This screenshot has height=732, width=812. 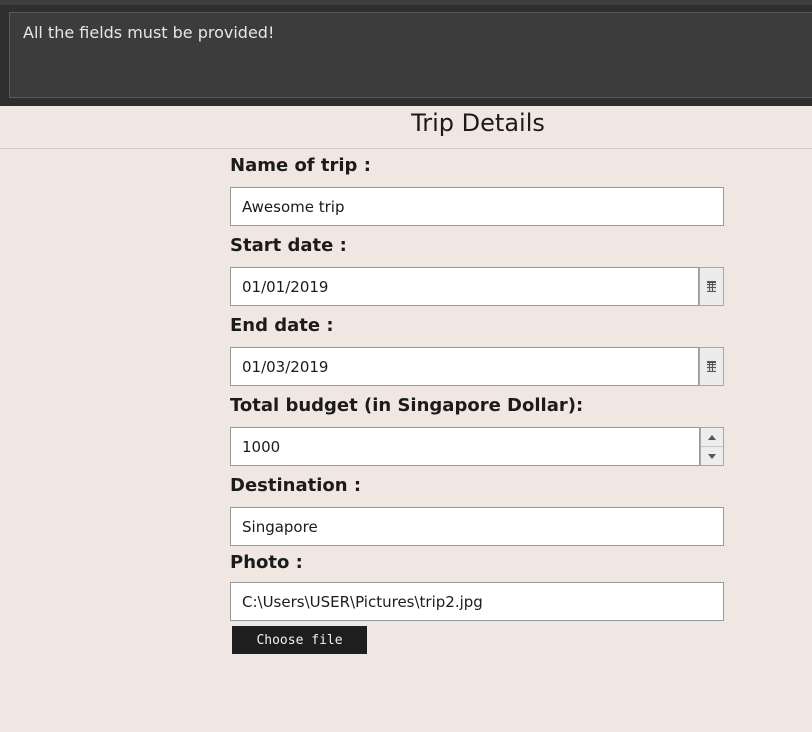 What do you see at coordinates (406, 2) in the screenshot?
I see `top-edge` at bounding box center [406, 2].